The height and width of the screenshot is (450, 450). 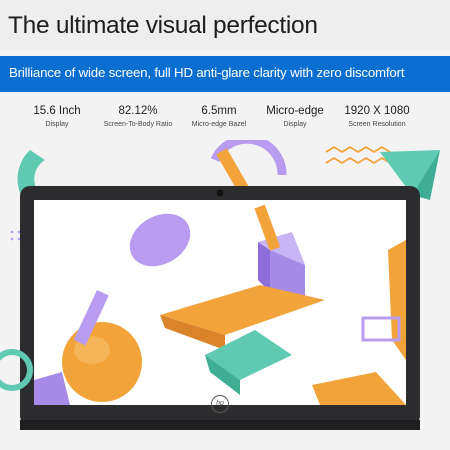 What do you see at coordinates (220, 425) in the screenshot?
I see `laptop-base` at bounding box center [220, 425].